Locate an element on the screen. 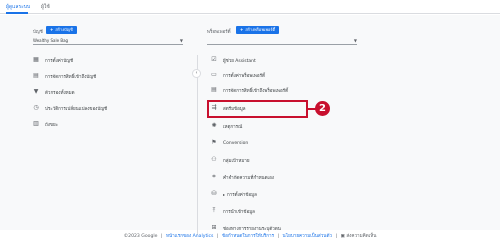 The width and height of the screenshot is (500, 247). menu-item-conversions: ⚑ Conversion is located at coordinates (229, 143).